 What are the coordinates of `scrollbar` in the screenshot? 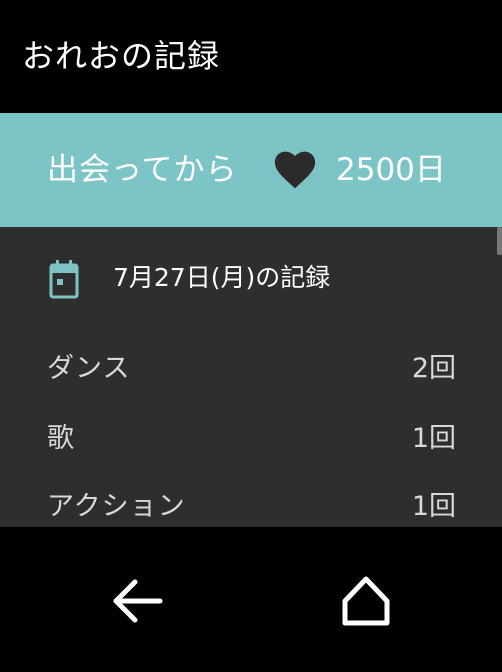 It's located at (499, 241).